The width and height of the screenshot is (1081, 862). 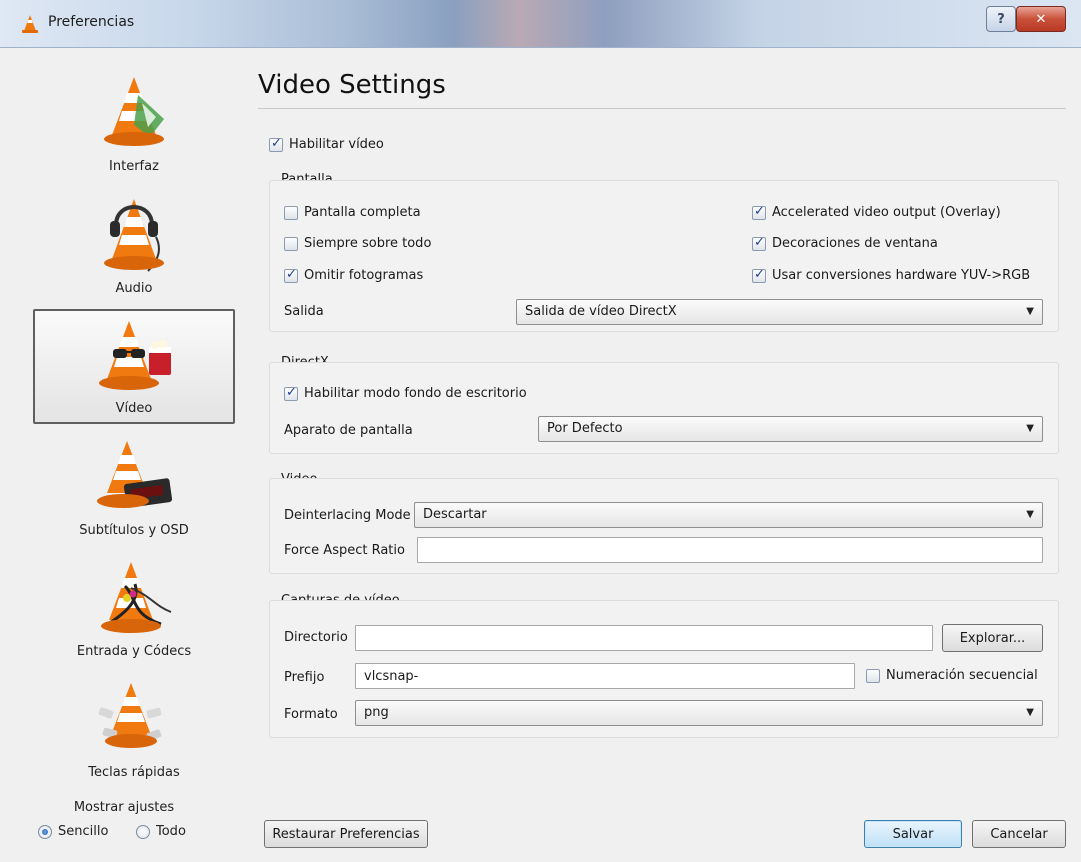 What do you see at coordinates (291, 243) in the screenshot?
I see `always-on-top-checkbox` at bounding box center [291, 243].